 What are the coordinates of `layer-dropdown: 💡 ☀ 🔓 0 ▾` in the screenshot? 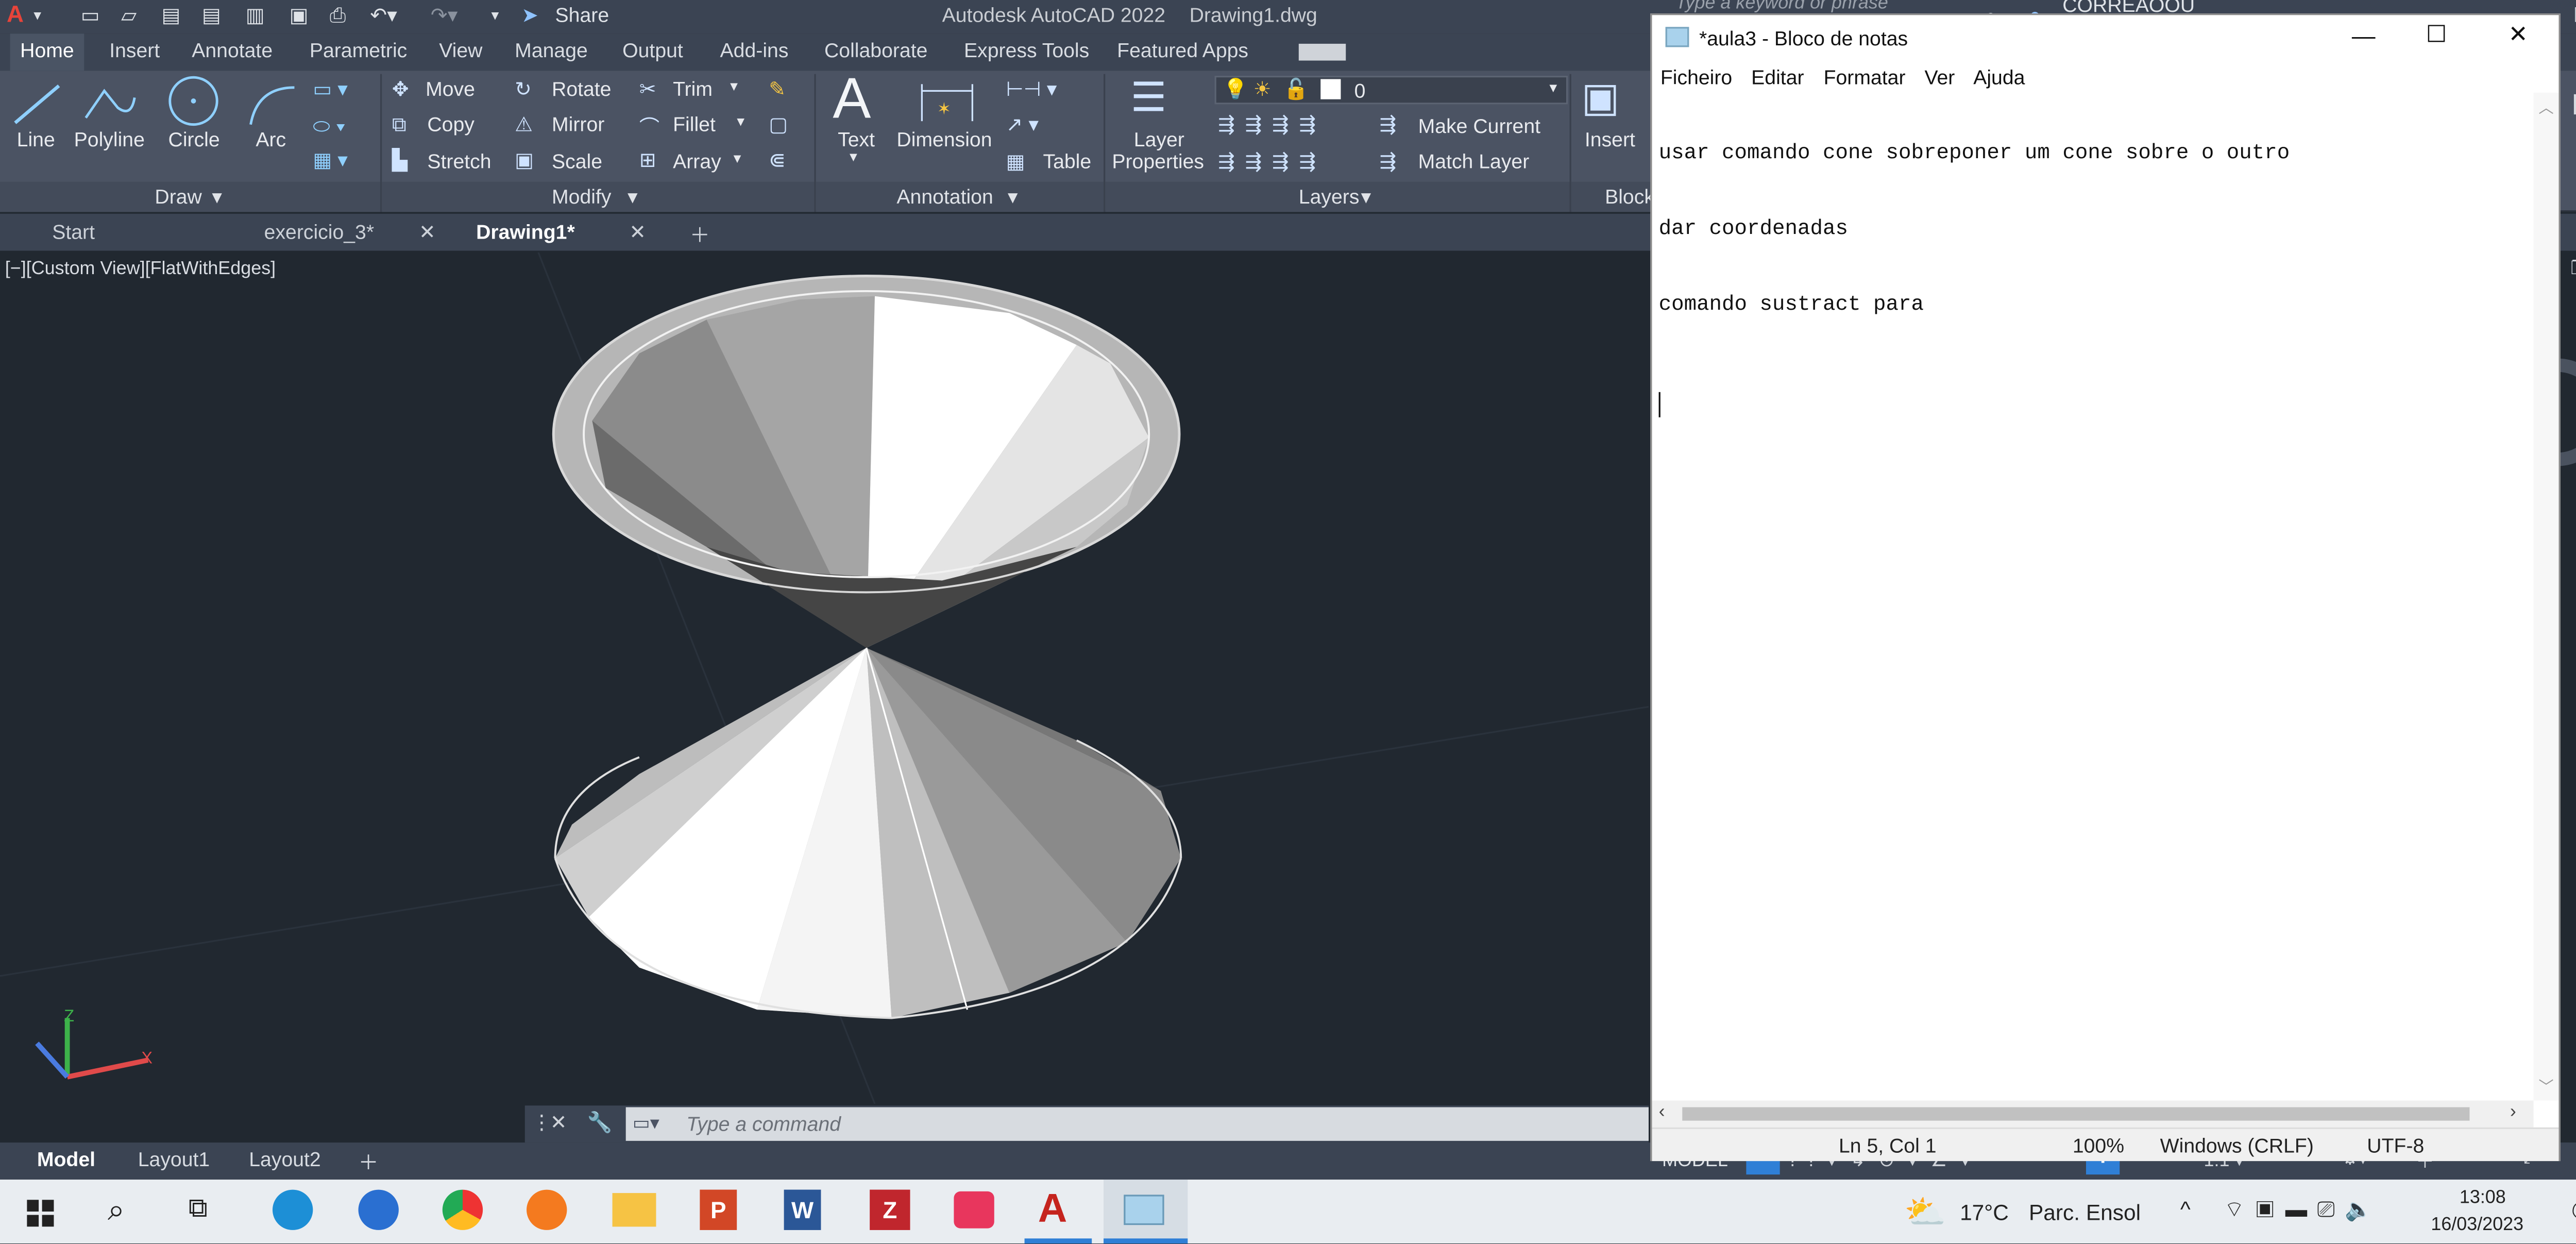 It's located at (1391, 90).